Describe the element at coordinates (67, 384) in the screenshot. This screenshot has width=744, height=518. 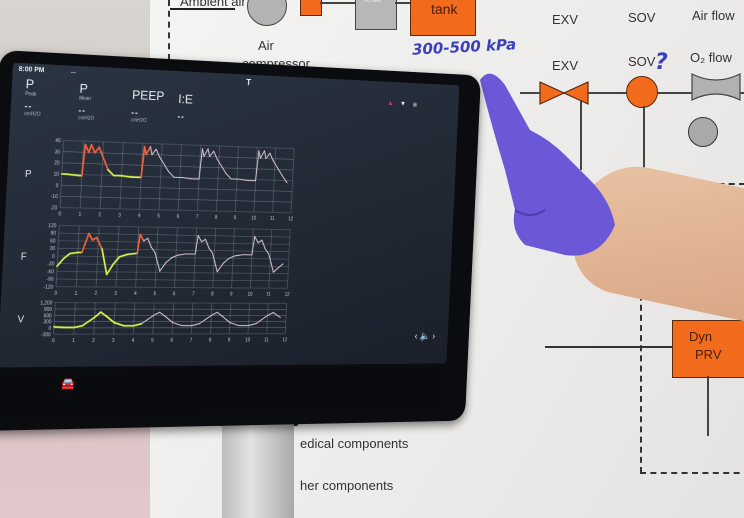
I see `car-icon: 🚘` at that location.